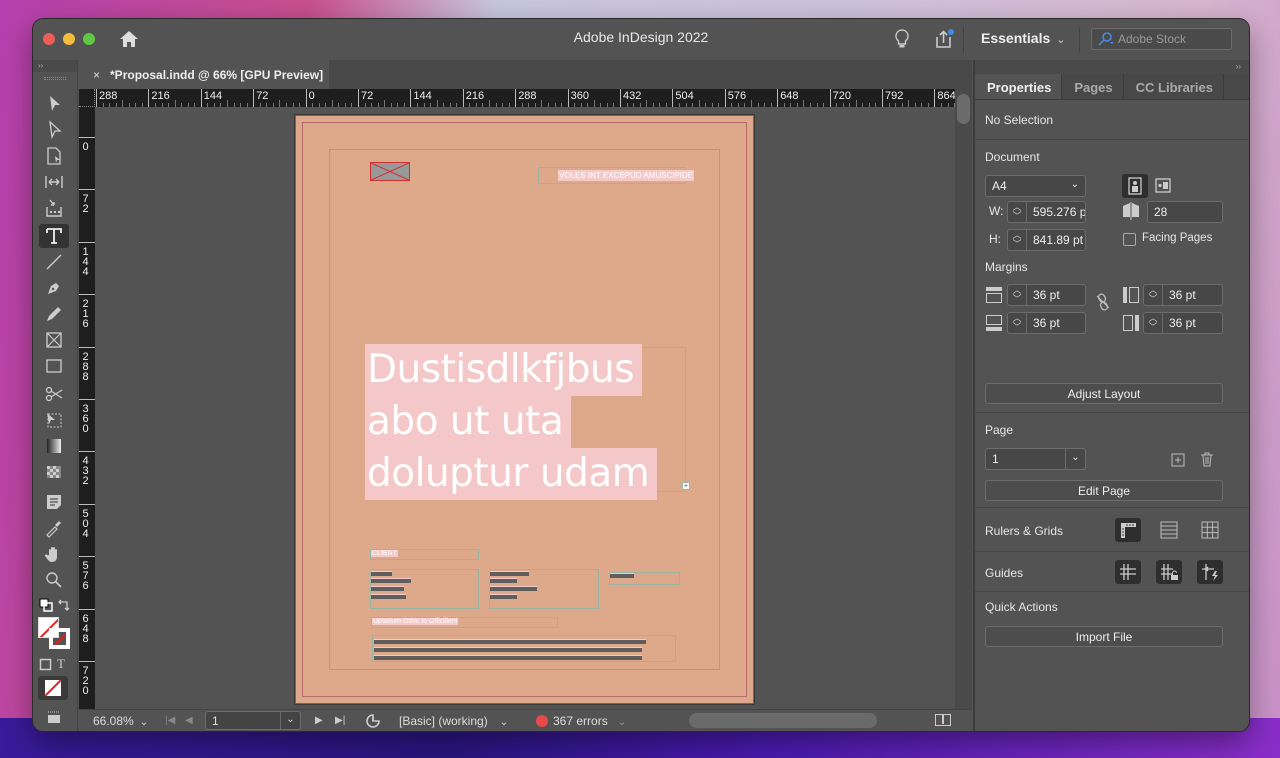 The width and height of the screenshot is (1280, 758). I want to click on margin-right-field: 36 pt, so click(1192, 323).